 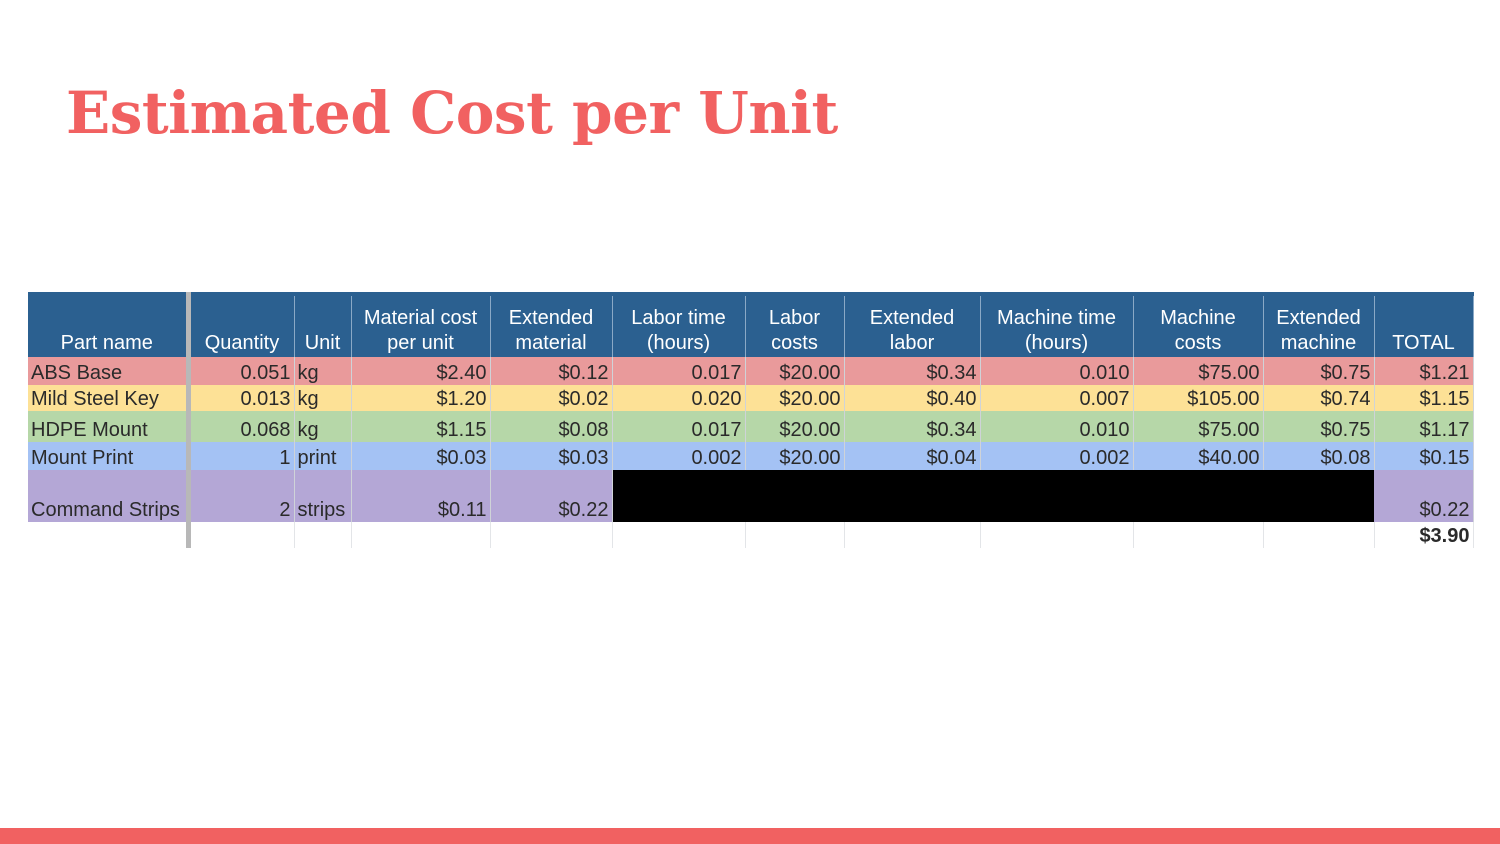 What do you see at coordinates (551, 398) in the screenshot?
I see `cell-extended-material: $0.02` at bounding box center [551, 398].